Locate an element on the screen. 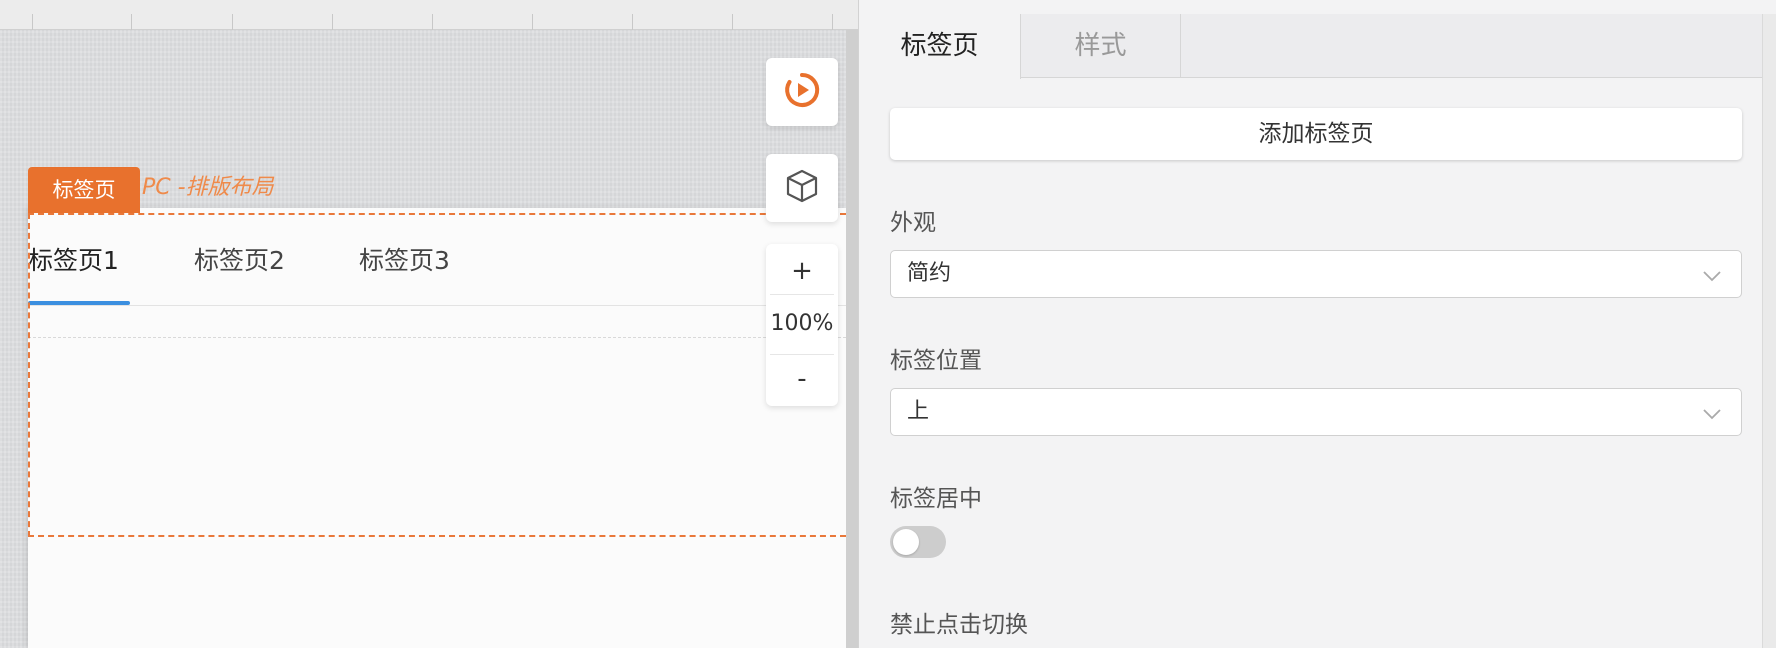  tab-position-select: 上 is located at coordinates (1316, 412).